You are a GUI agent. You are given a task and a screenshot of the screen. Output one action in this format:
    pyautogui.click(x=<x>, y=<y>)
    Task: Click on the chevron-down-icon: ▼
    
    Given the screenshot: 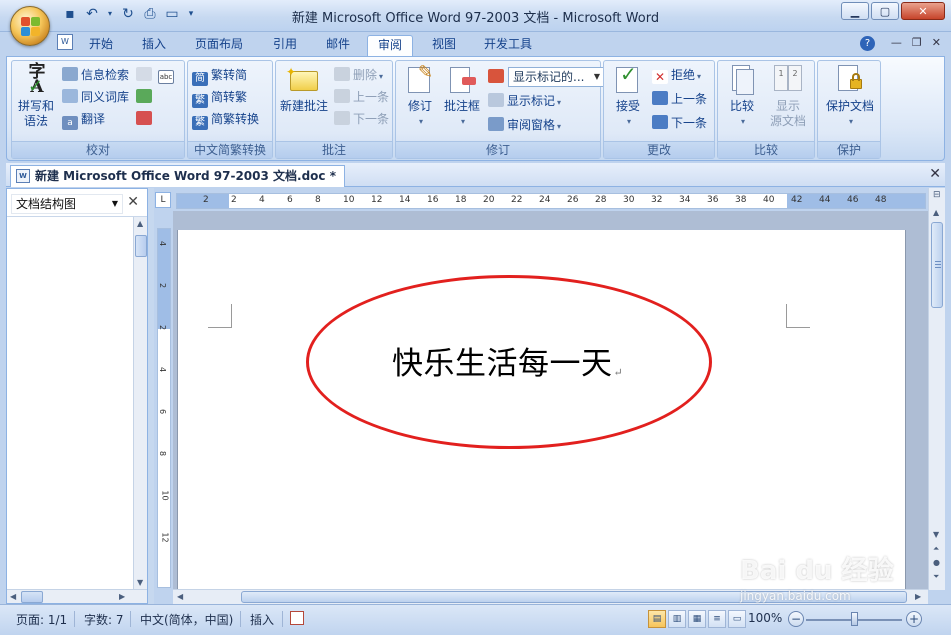 What is the action you would take?
    pyautogui.click(x=114, y=203)
    